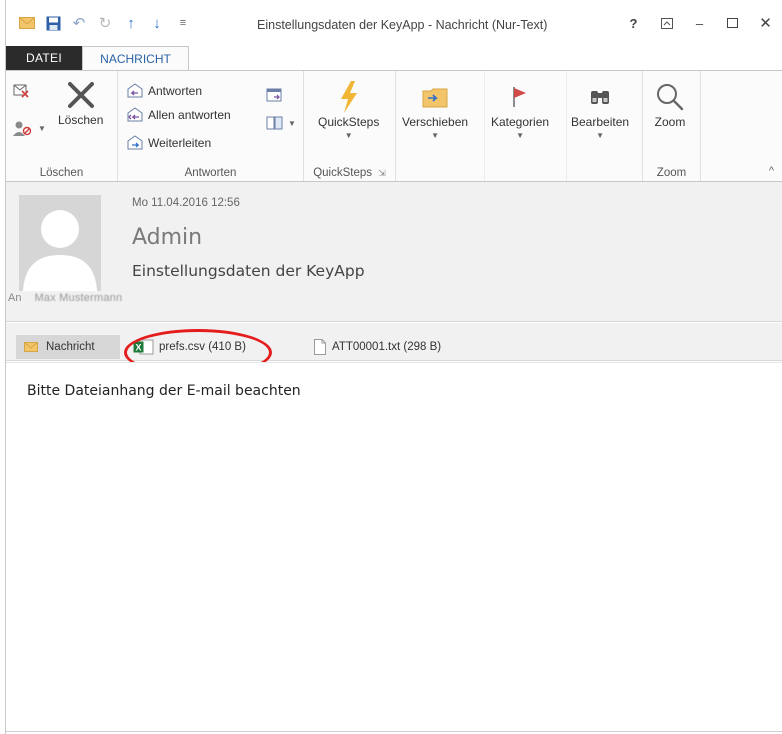  What do you see at coordinates (135, 58) in the screenshot?
I see `tab-nachricht: NACHRICHT` at bounding box center [135, 58].